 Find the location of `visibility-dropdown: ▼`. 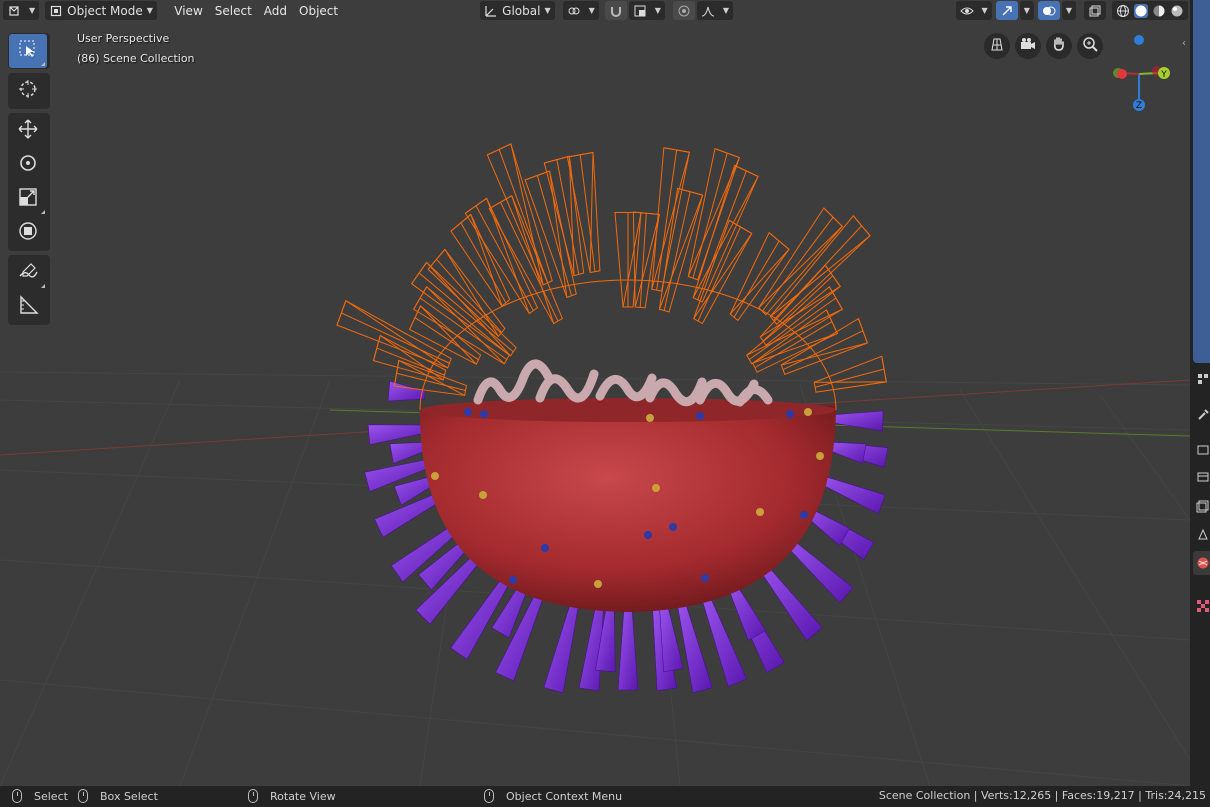

visibility-dropdown: ▼ is located at coordinates (973, 10).